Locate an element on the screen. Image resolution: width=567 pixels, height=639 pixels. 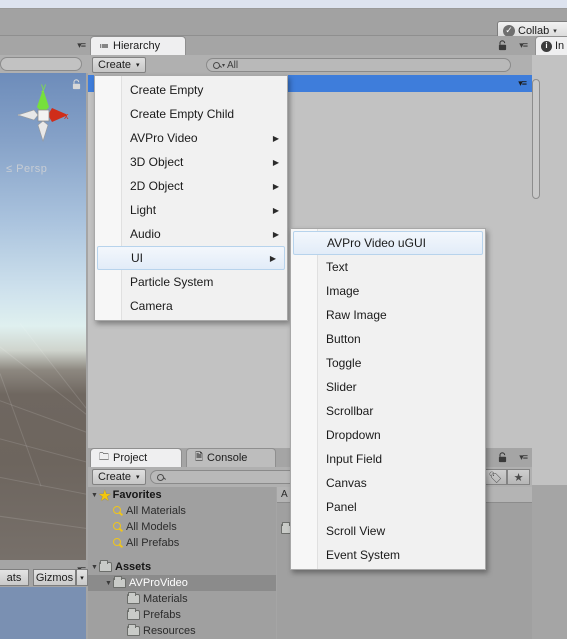
create-menu-item-create-empty: Create Empty is located at coordinates (191, 90).